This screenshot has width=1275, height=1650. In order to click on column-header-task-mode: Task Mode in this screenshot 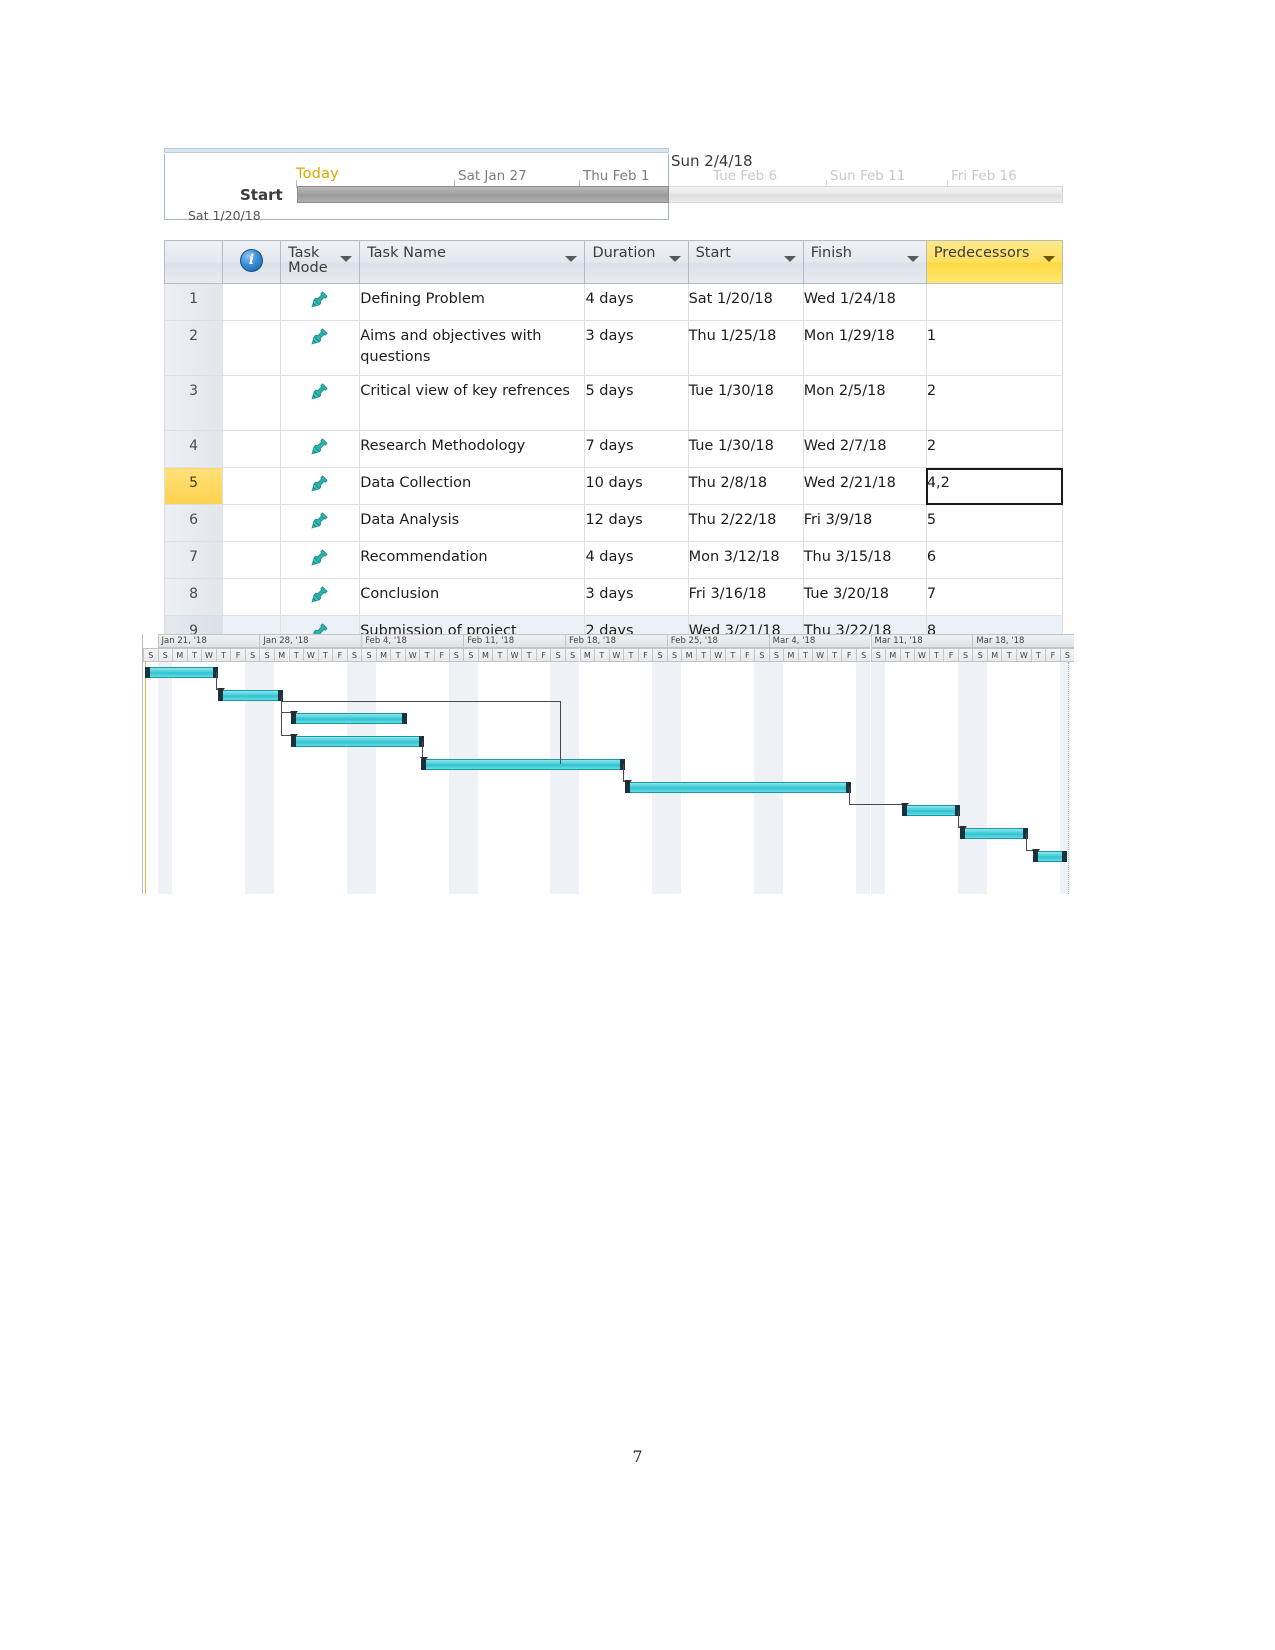, I will do `click(320, 262)`.